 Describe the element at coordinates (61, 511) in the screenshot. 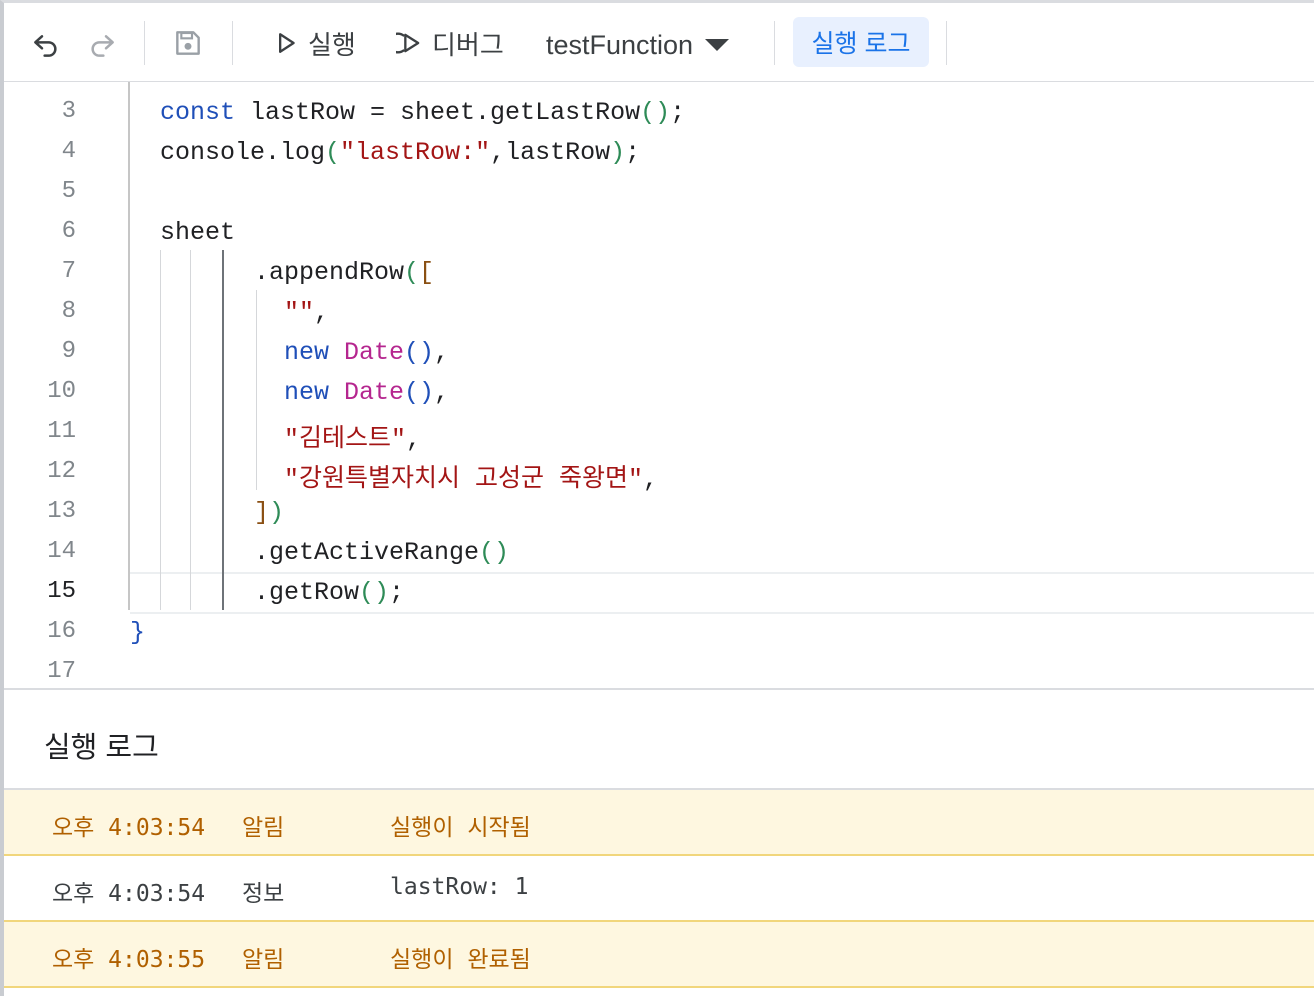

I see `line-number: 13` at that location.